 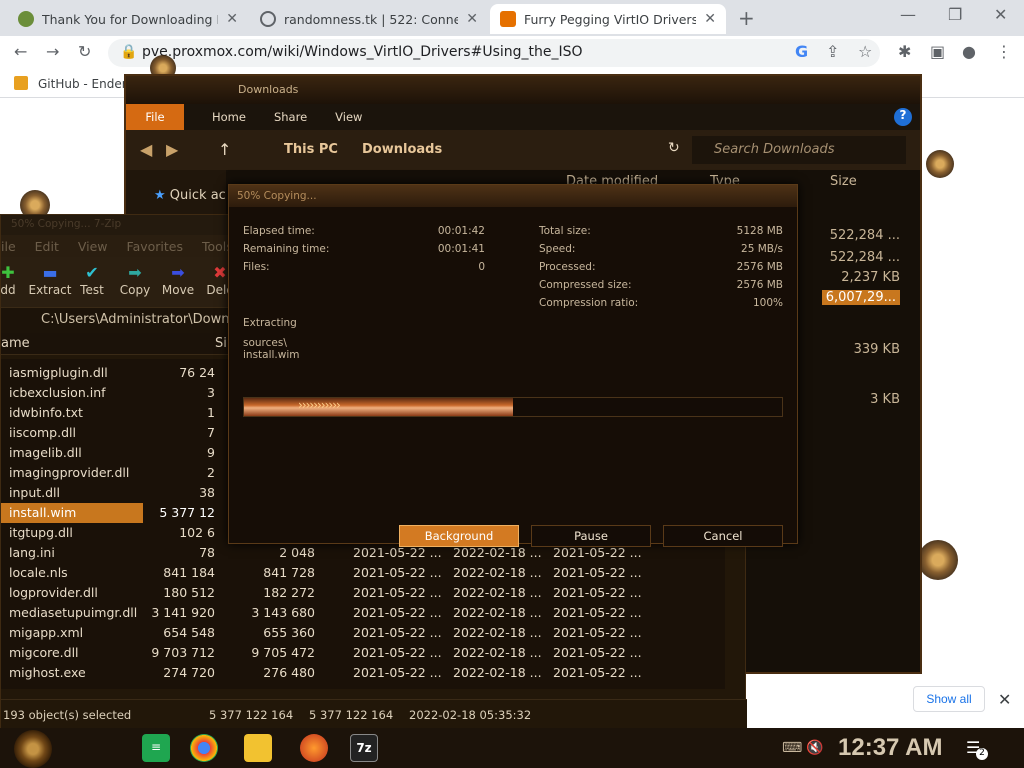 What do you see at coordinates (311, 149) in the screenshot?
I see `breadcrumb-this-pc: This PC` at bounding box center [311, 149].